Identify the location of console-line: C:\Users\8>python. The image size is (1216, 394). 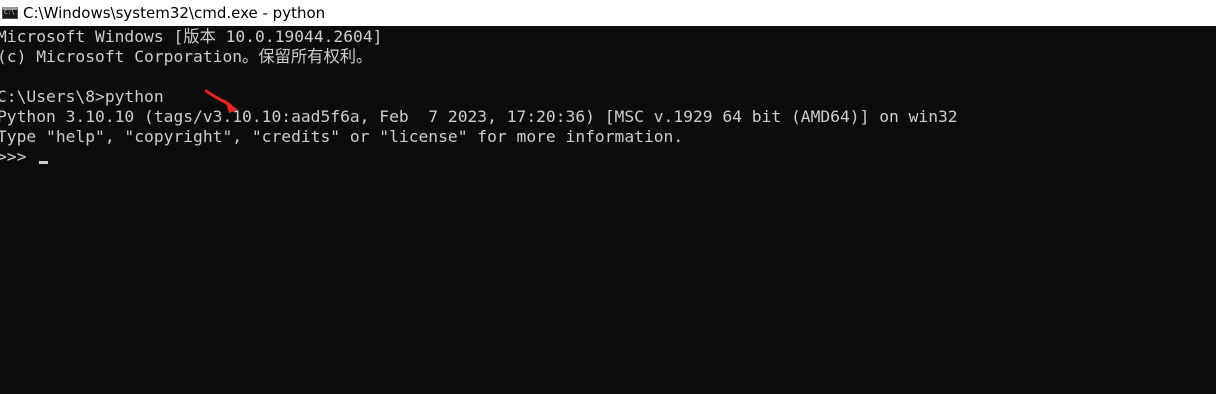
(82, 96).